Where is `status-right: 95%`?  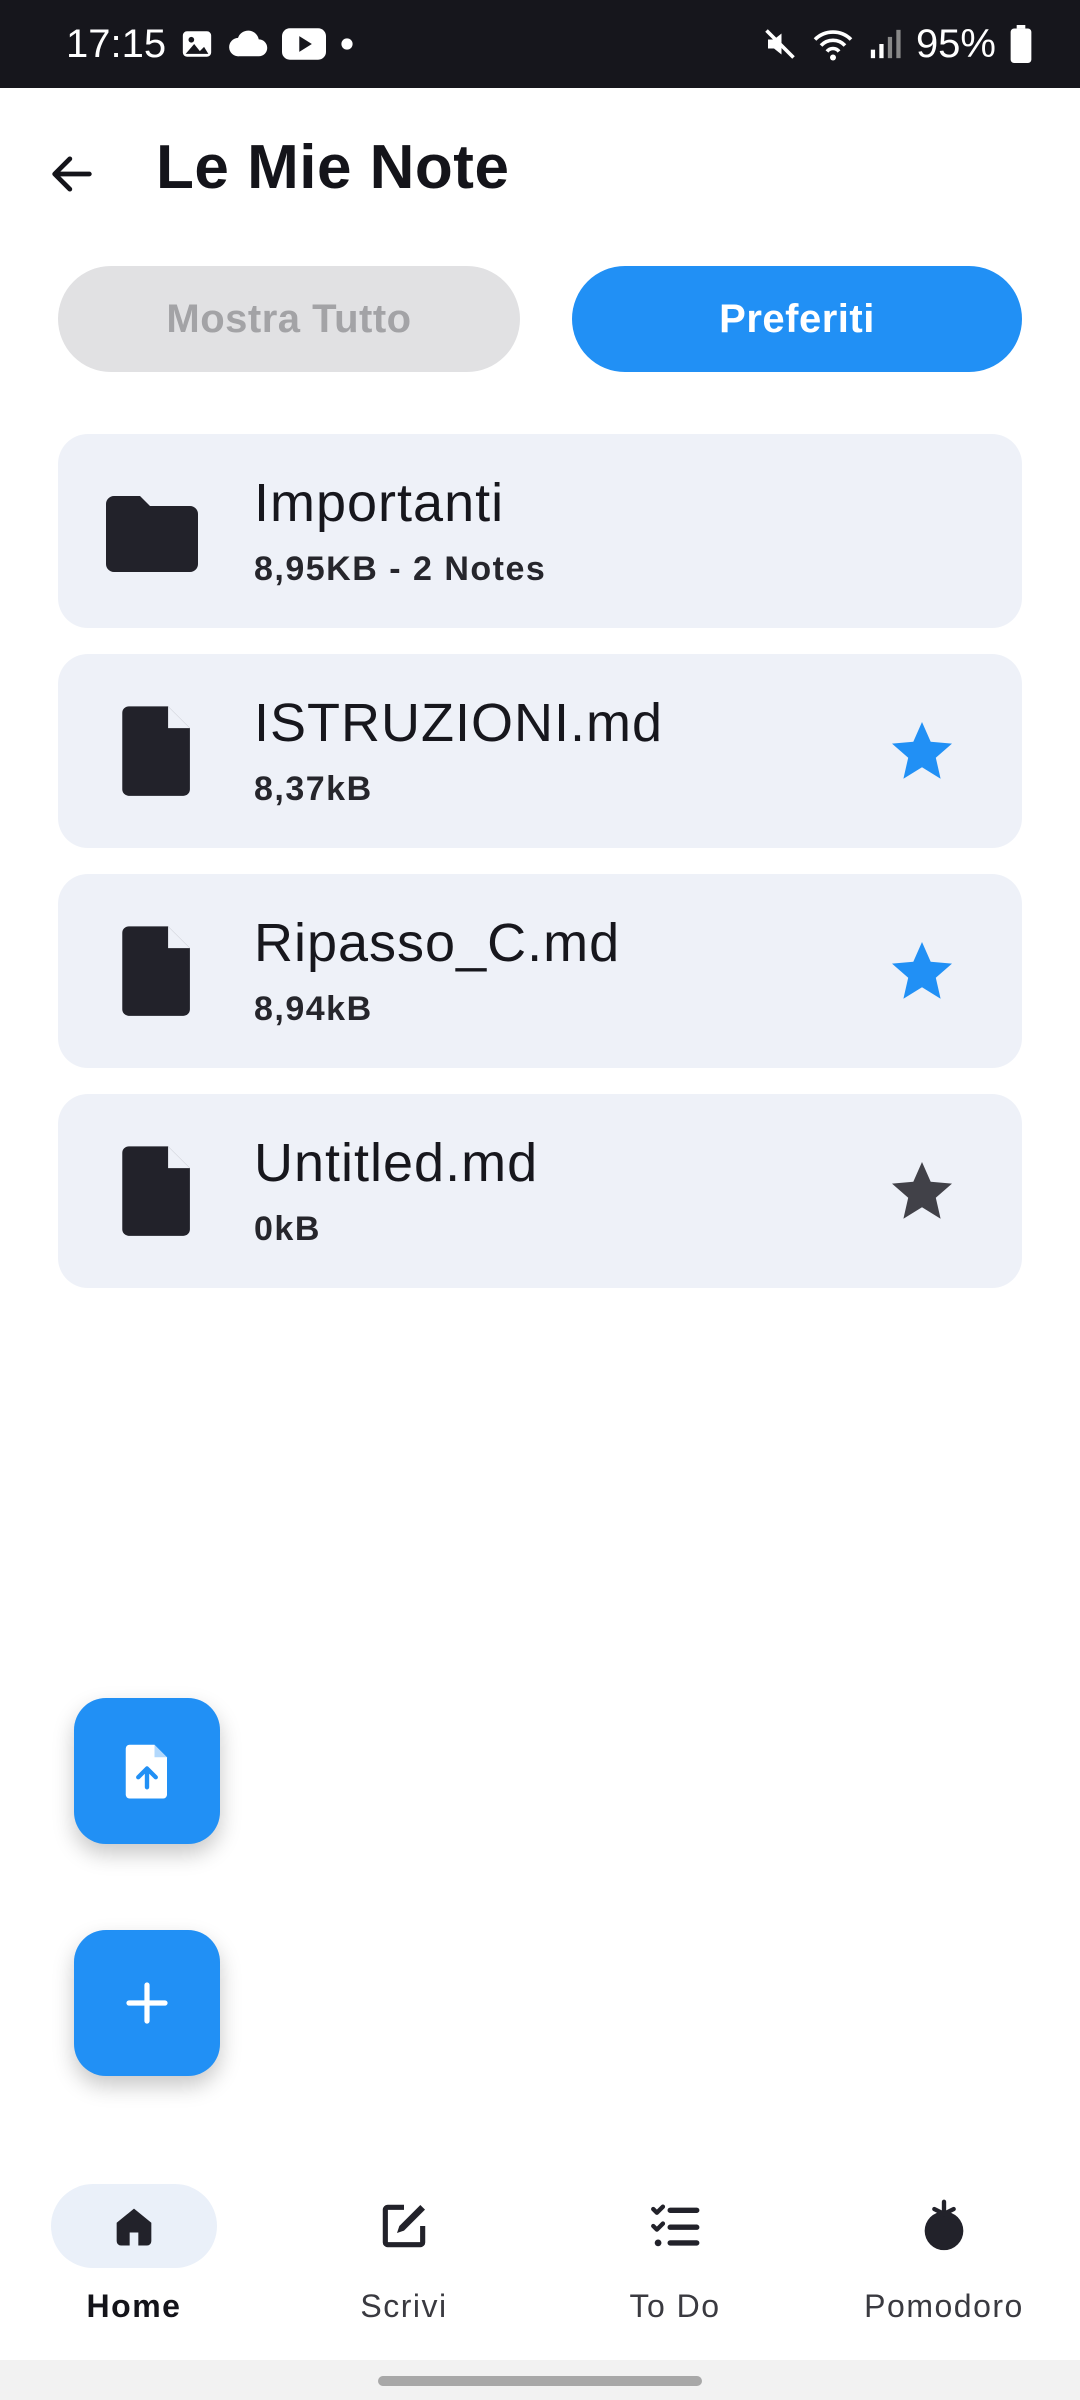 status-right: 95% is located at coordinates (897, 44).